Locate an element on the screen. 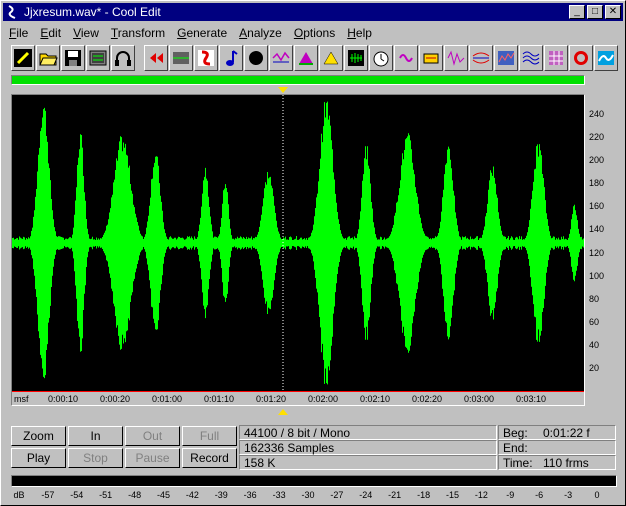 The height and width of the screenshot is (506, 626). headphones-icon is located at coordinates (123, 58).